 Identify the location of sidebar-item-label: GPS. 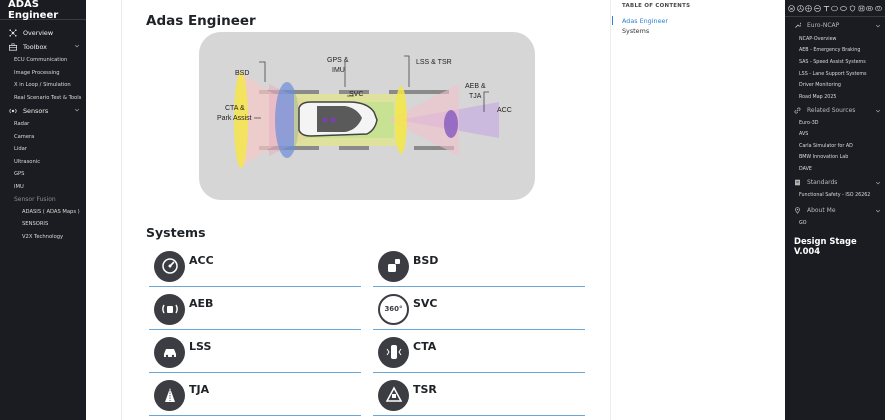
(19, 174).